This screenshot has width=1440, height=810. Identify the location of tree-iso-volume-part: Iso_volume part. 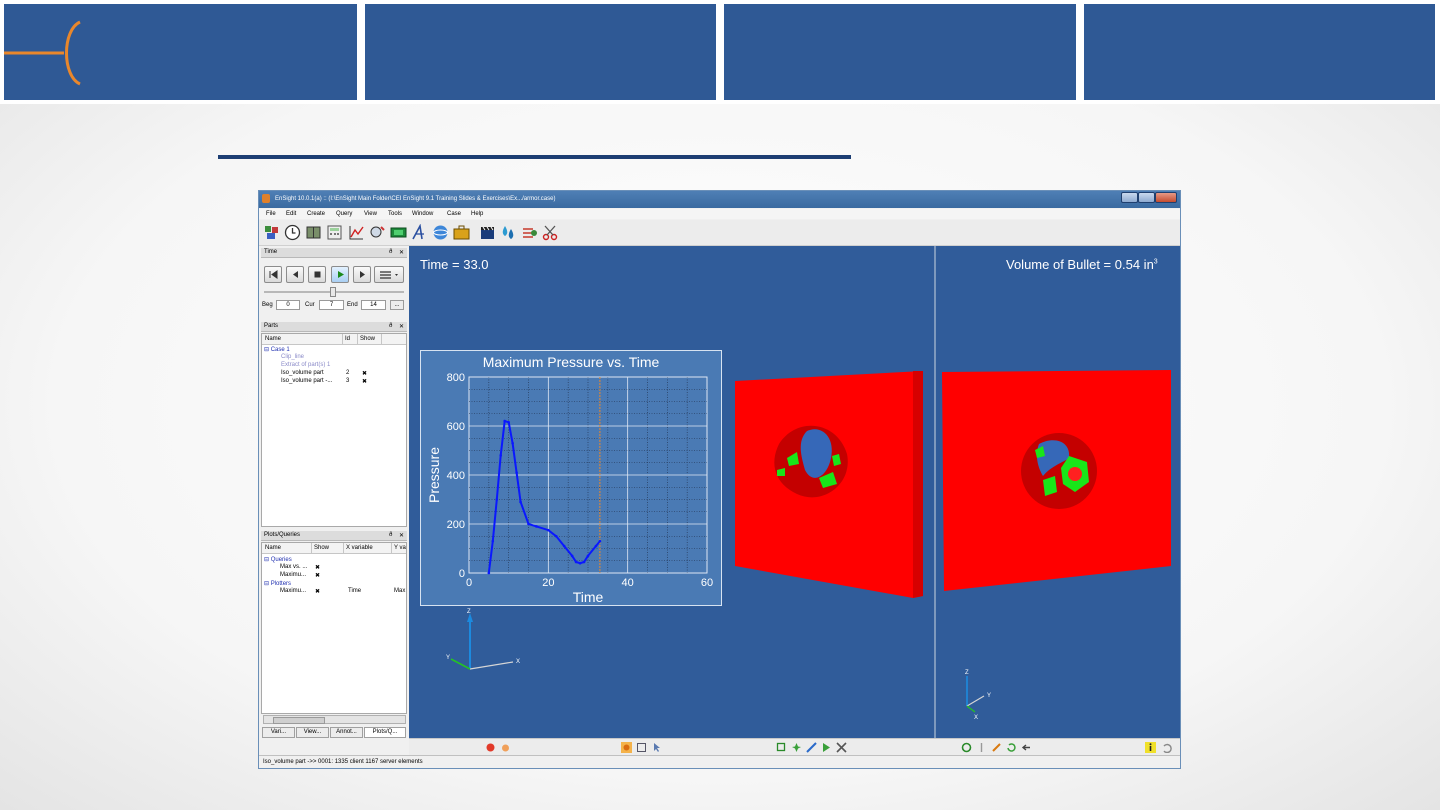
(302, 373).